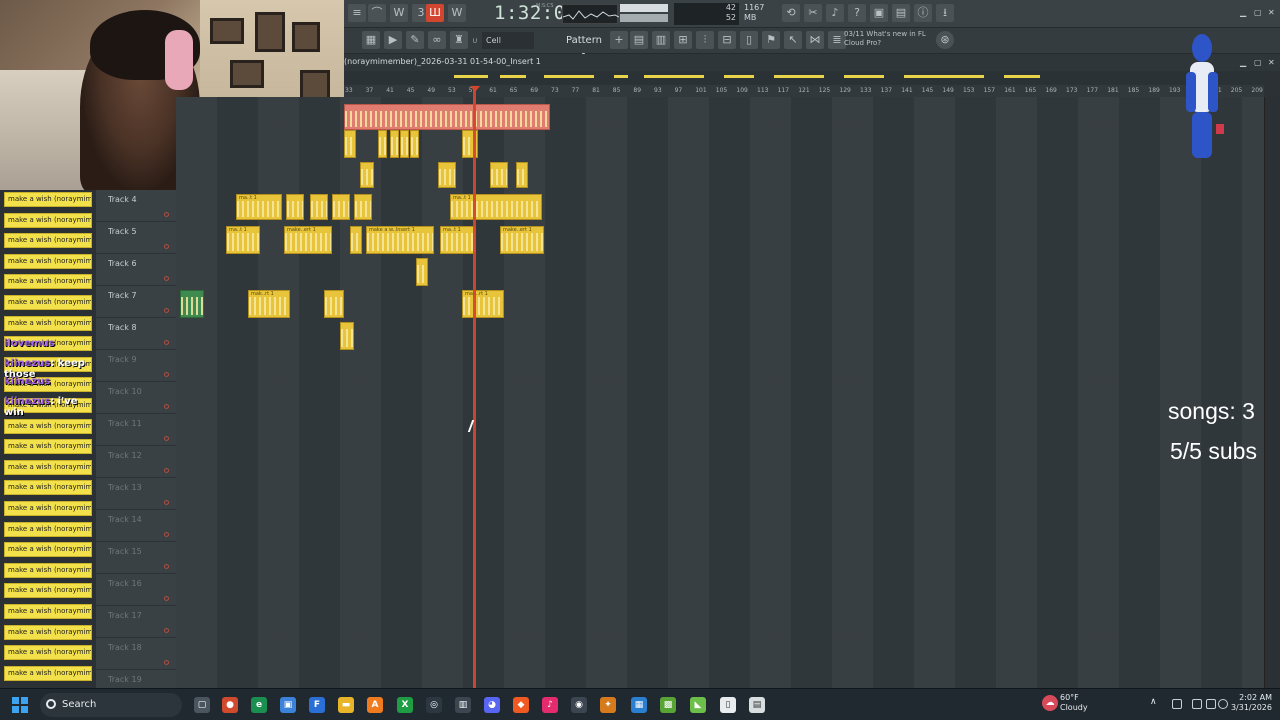  Describe the element at coordinates (136, 590) in the screenshot. I see `track-header: Track 16` at that location.